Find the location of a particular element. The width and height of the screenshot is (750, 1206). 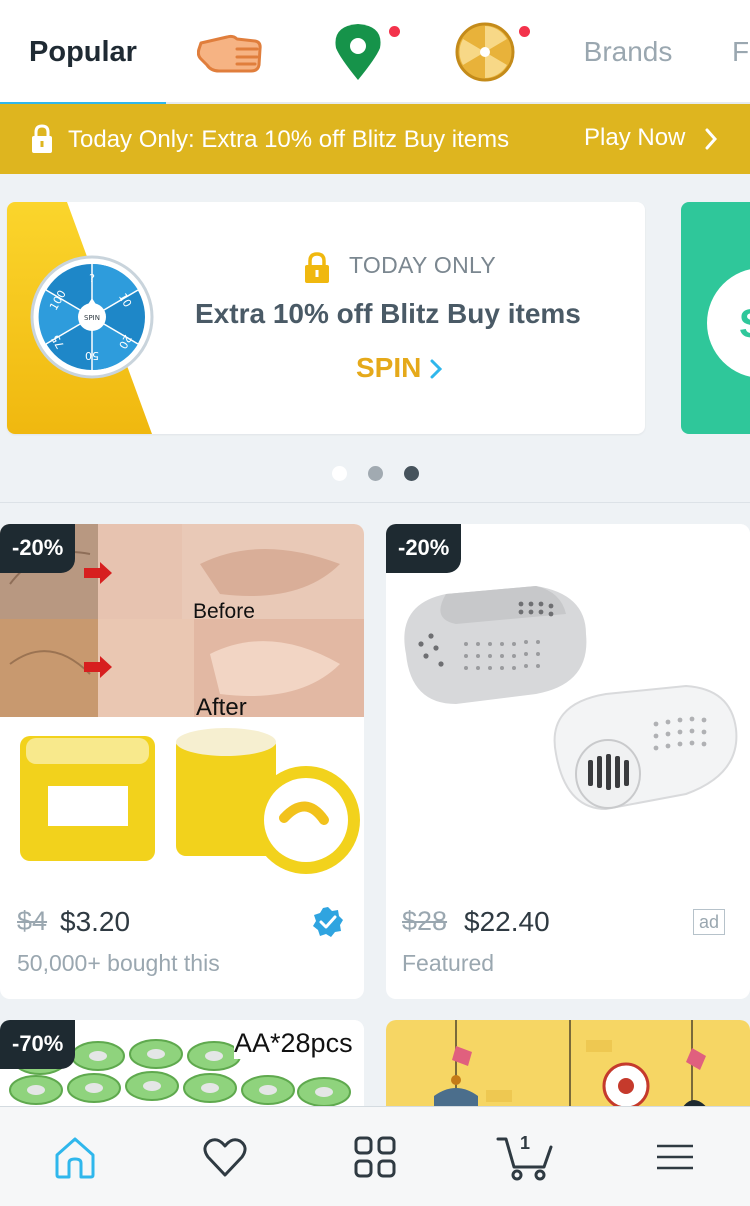

product-image-nose-vent is located at coordinates (568, 704).